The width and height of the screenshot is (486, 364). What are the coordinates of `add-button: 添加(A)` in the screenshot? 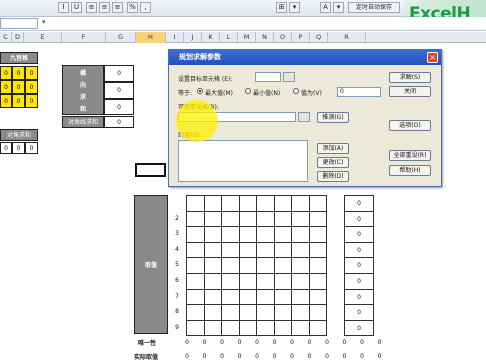 It's located at (333, 148).